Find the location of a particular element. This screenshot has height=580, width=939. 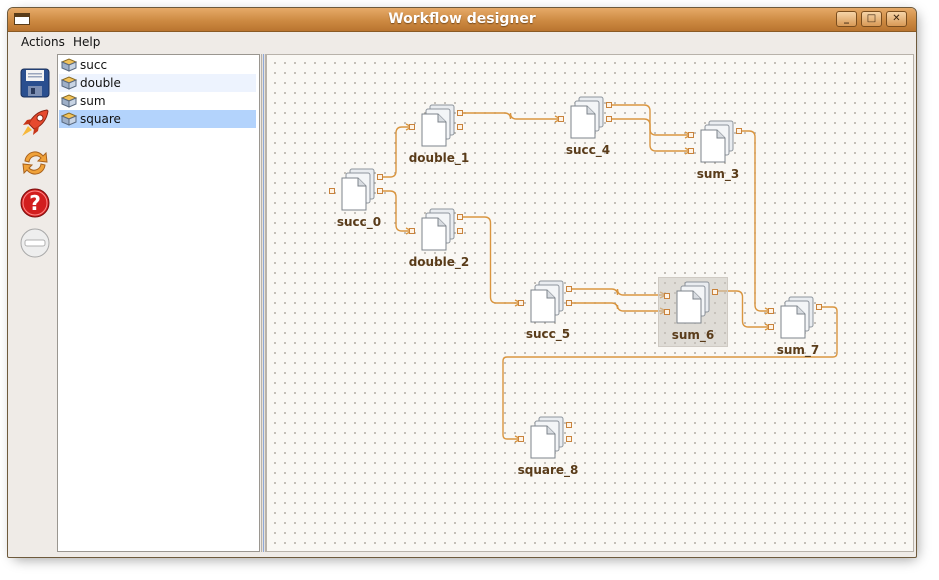

menu-bar: Actions Help is located at coordinates (462, 42).